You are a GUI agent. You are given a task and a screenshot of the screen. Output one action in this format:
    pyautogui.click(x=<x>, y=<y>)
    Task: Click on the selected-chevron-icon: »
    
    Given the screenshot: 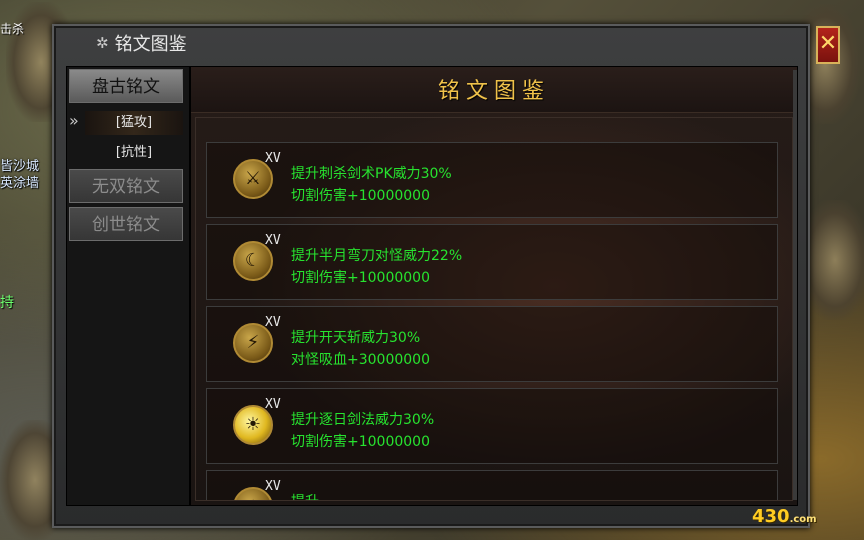 What is the action you would take?
    pyautogui.click(x=74, y=120)
    